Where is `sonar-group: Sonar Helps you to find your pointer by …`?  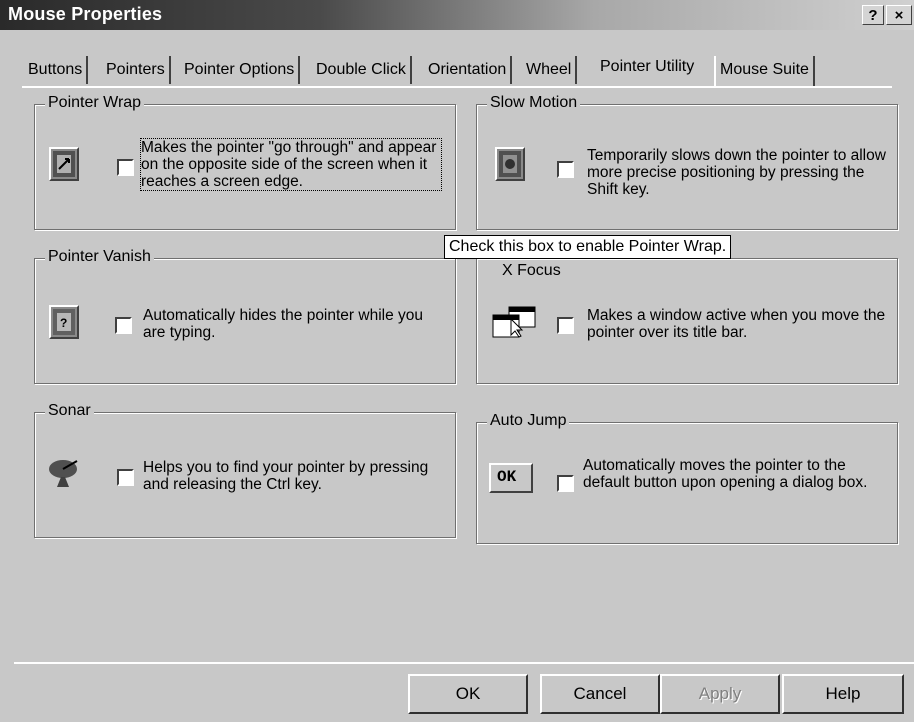
sonar-group: Sonar Helps you to find your pointer by … is located at coordinates (245, 470).